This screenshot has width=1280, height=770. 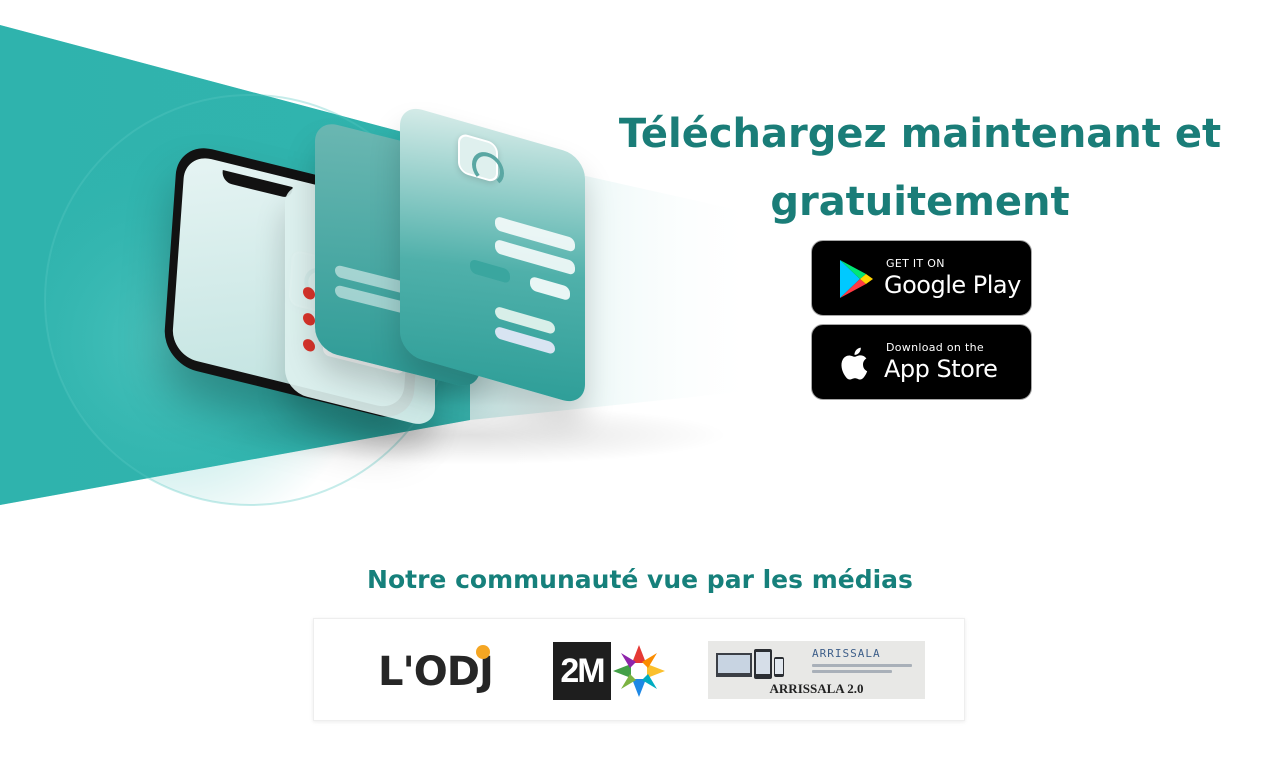 I want to click on google-play-button: GET IT ON Google Play, so click(x=921, y=278).